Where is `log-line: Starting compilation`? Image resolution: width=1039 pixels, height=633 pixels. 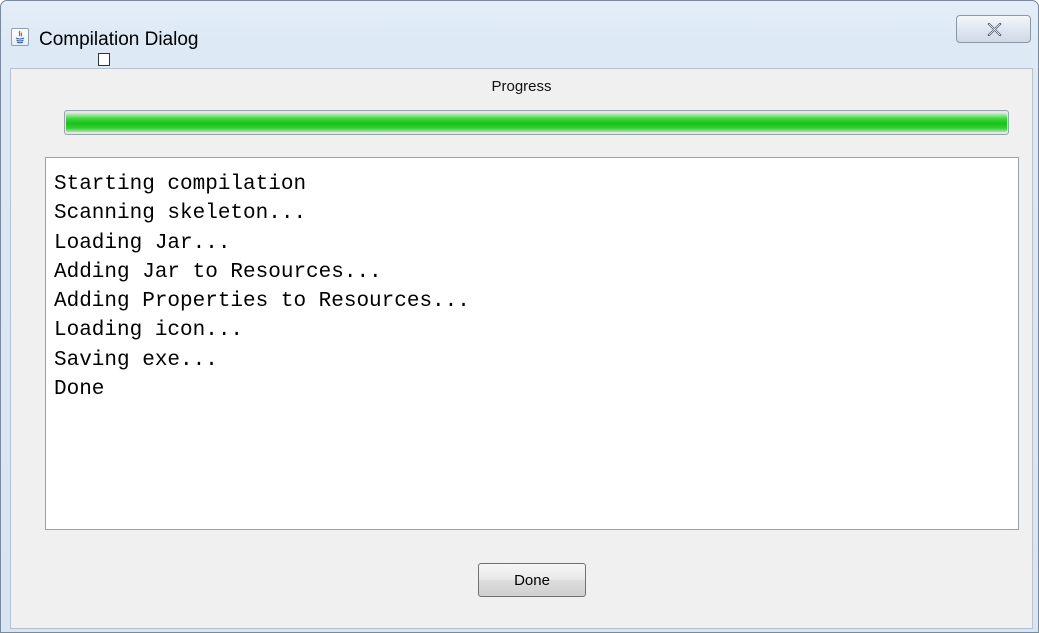
log-line: Starting compilation is located at coordinates (180, 184).